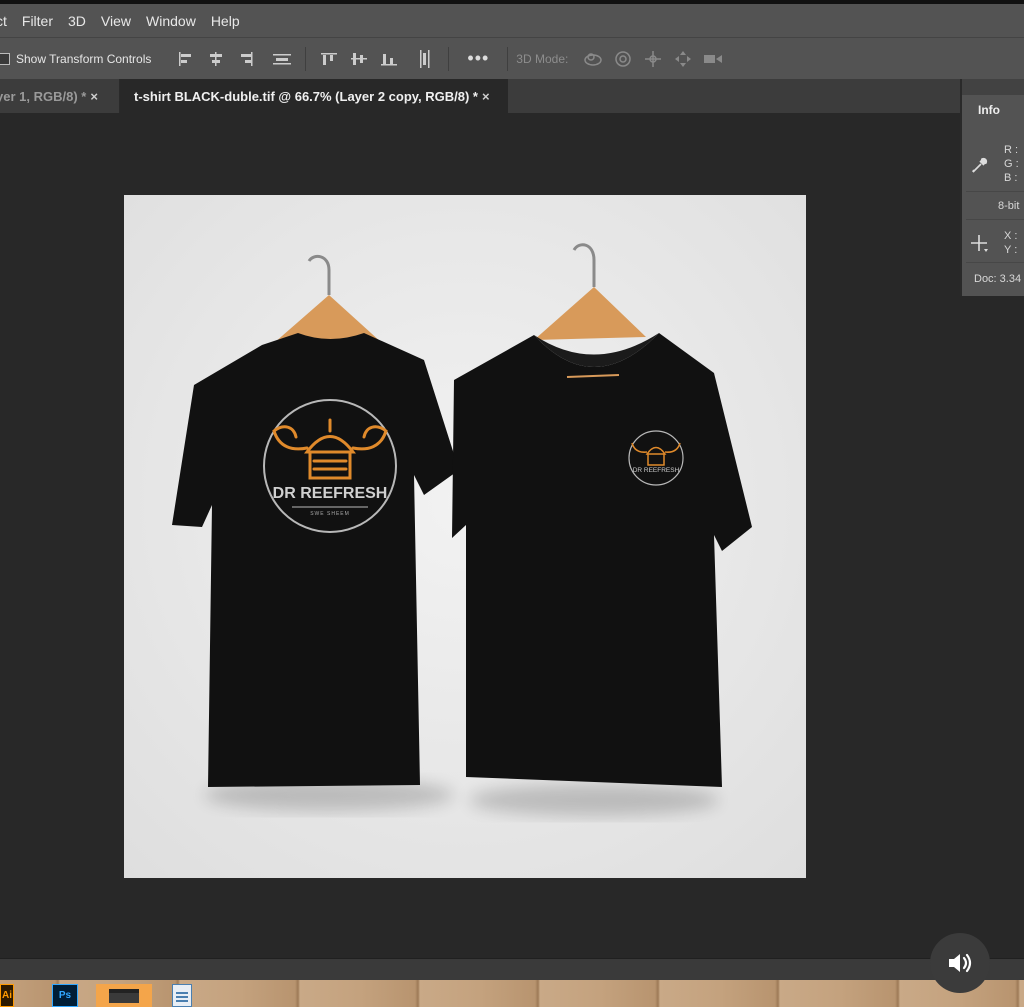  Describe the element at coordinates (5, 58) in the screenshot. I see `show-transform-checkbox` at that location.